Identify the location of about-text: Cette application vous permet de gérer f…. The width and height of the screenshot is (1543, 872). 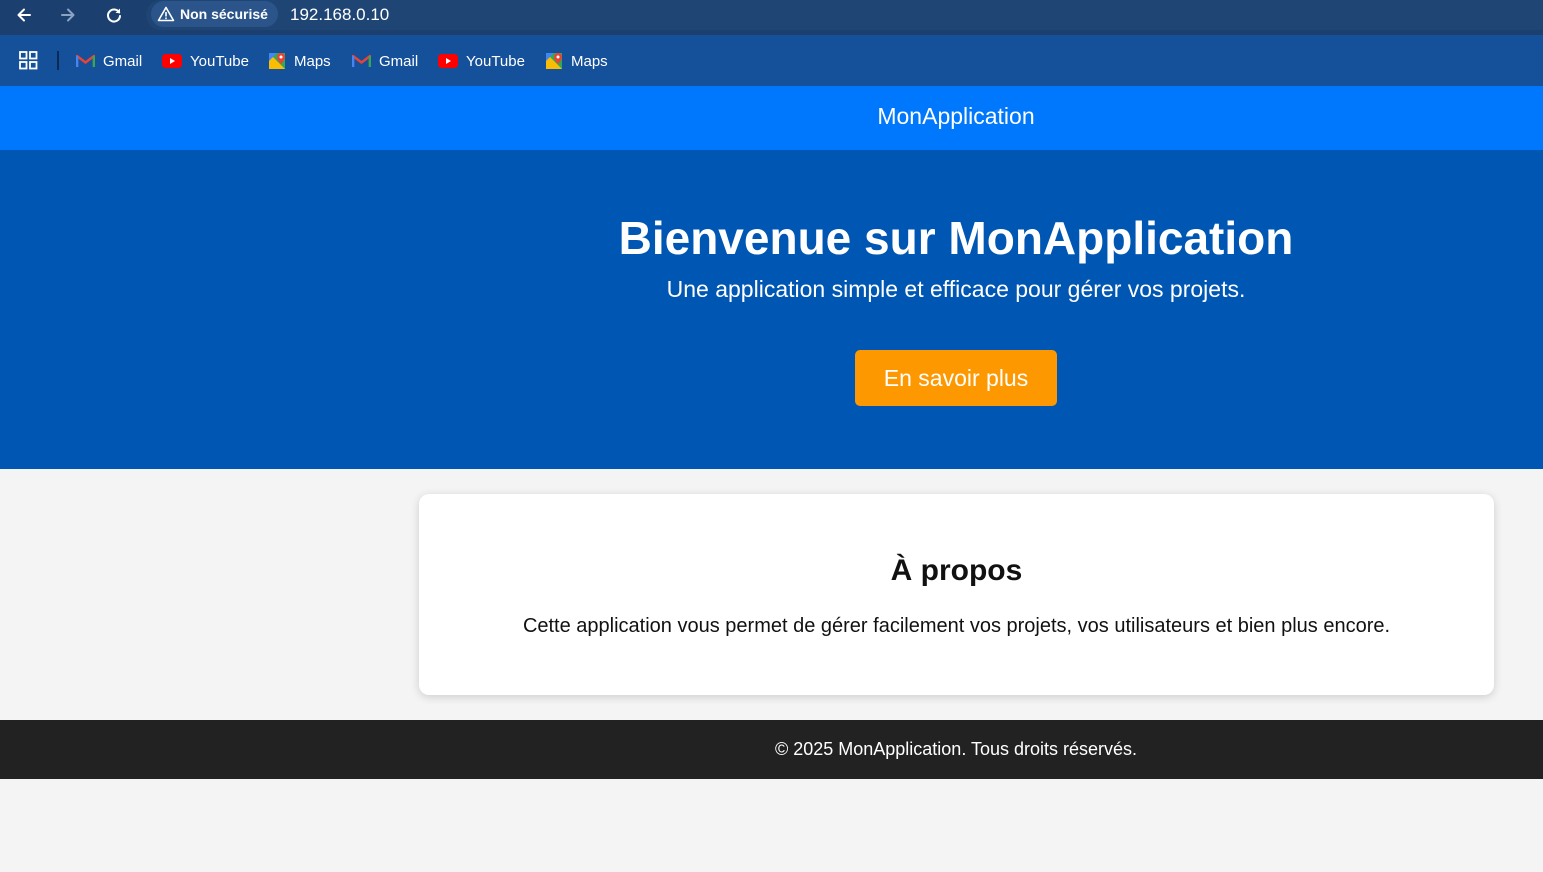
(956, 626).